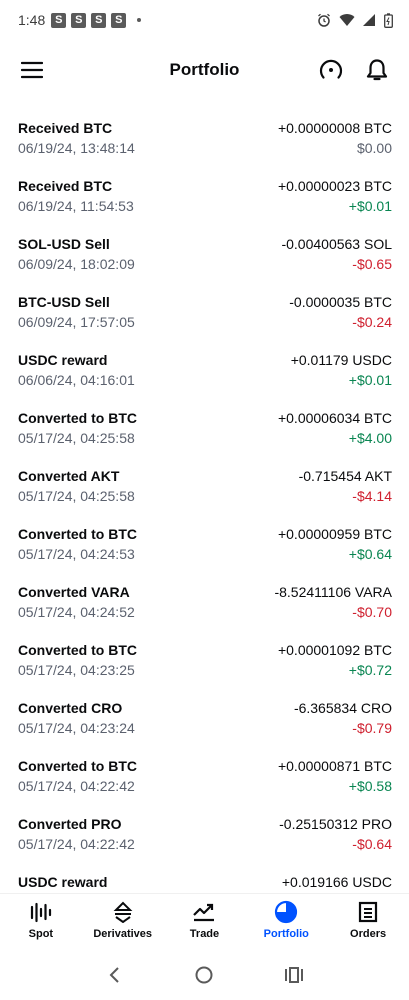 The width and height of the screenshot is (409, 1000). I want to click on derivatives-icon, so click(123, 912).